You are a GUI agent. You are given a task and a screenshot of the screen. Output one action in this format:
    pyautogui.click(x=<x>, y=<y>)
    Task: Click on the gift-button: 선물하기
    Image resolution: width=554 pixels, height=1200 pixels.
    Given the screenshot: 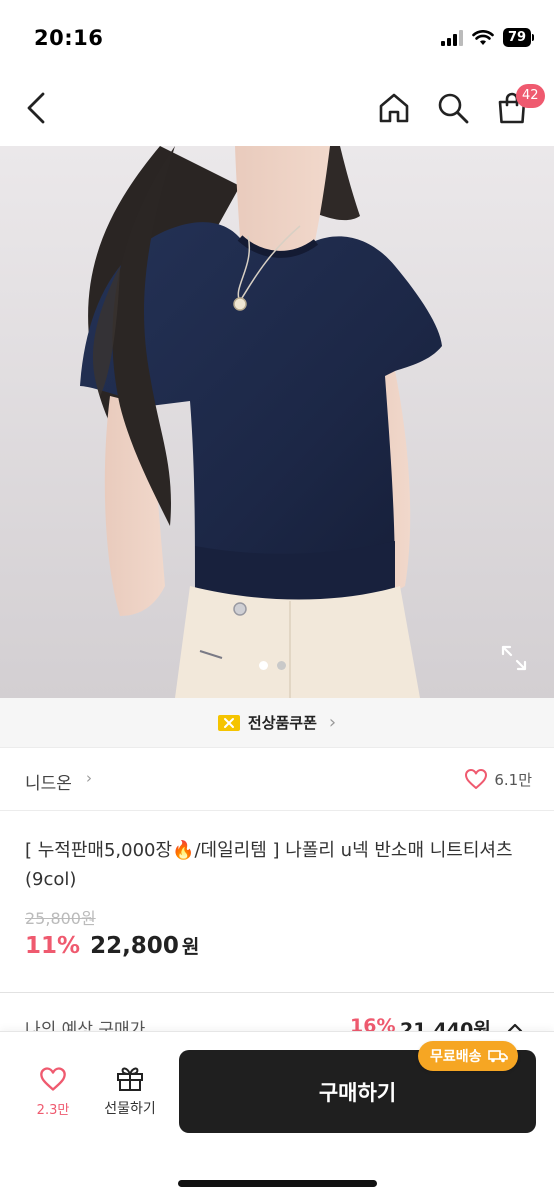 What is the action you would take?
    pyautogui.click(x=130, y=1095)
    